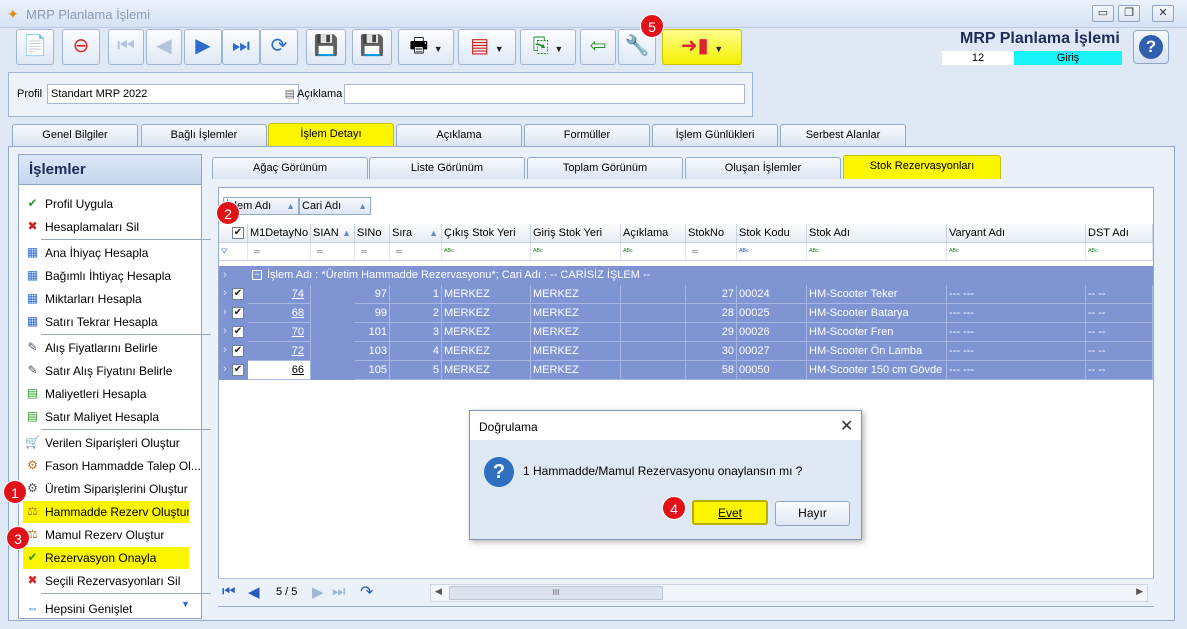  Describe the element at coordinates (81, 47) in the screenshot. I see `delete-document-button: ⊖` at that location.